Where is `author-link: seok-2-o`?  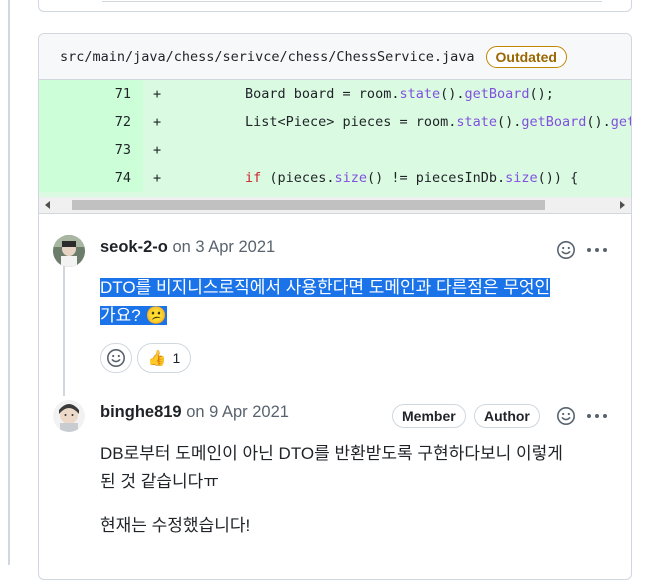
author-link: seok-2-o is located at coordinates (134, 247).